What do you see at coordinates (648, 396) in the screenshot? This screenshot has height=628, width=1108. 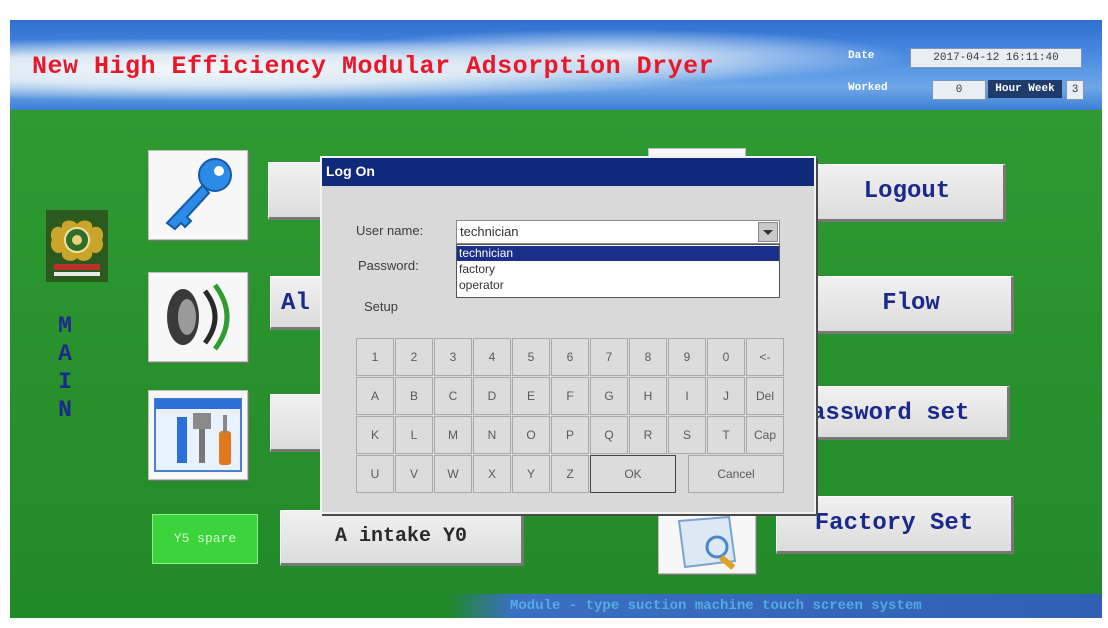 I see `key-h: H` at bounding box center [648, 396].